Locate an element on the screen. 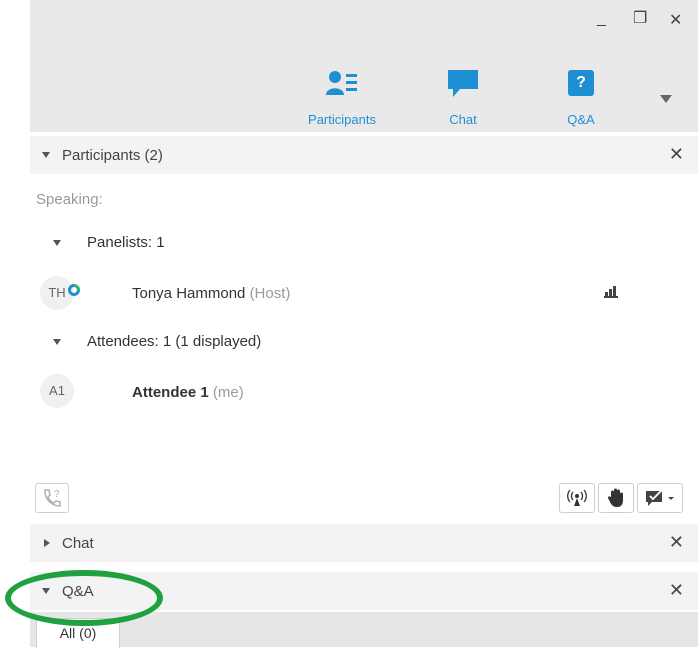 The image size is (698, 648). speaking-label: Speaking: is located at coordinates (69, 199).